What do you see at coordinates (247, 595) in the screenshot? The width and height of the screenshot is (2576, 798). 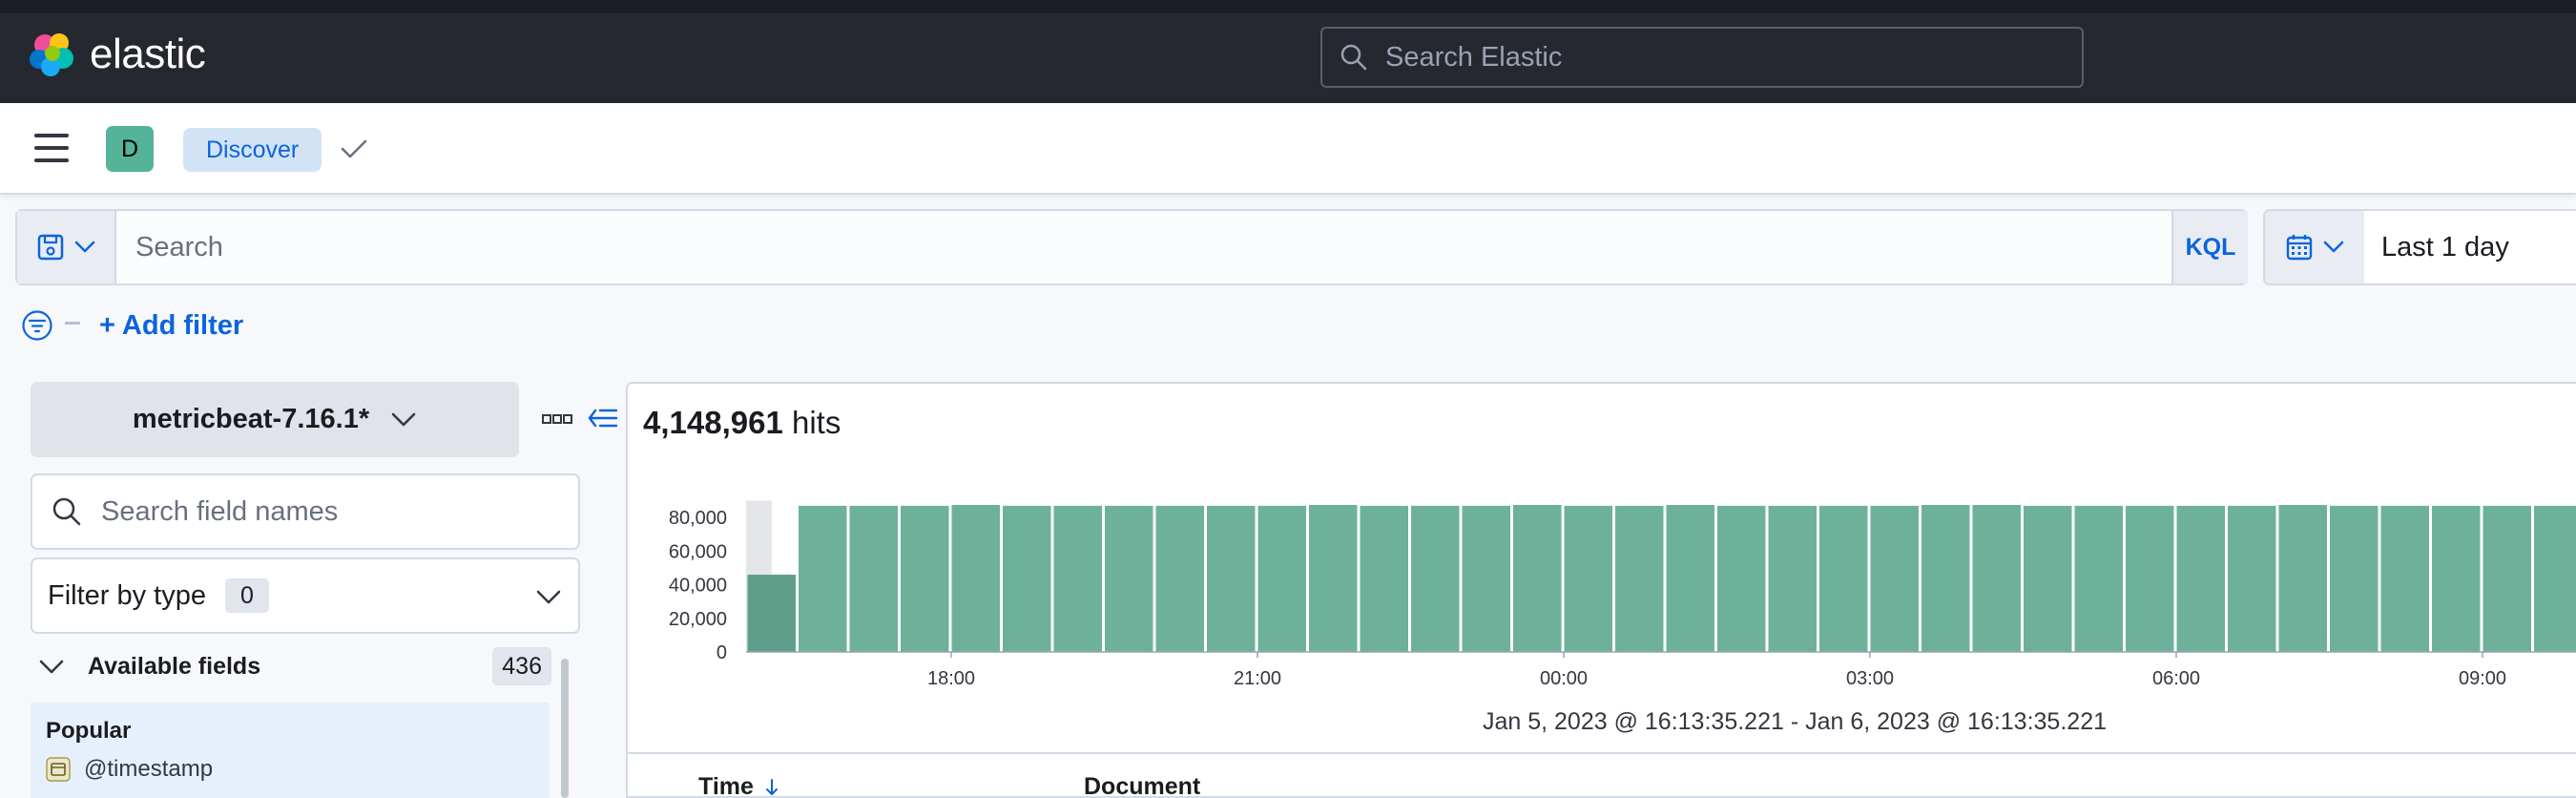 I see `filter-count-badge: 0` at bounding box center [247, 595].